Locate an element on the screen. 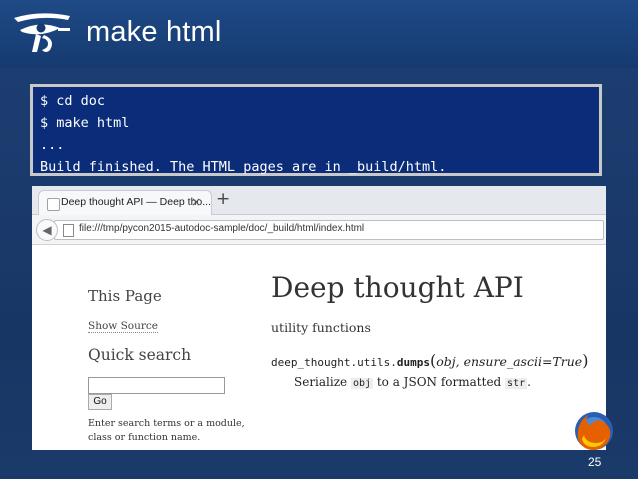 The height and width of the screenshot is (479, 638). back-button: ◀ is located at coordinates (47, 230).